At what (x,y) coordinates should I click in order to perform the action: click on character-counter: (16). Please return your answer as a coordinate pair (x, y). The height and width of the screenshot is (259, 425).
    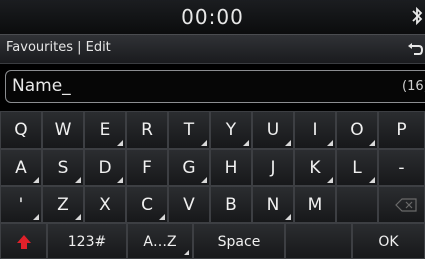
    Looking at the image, I should click on (413, 86).